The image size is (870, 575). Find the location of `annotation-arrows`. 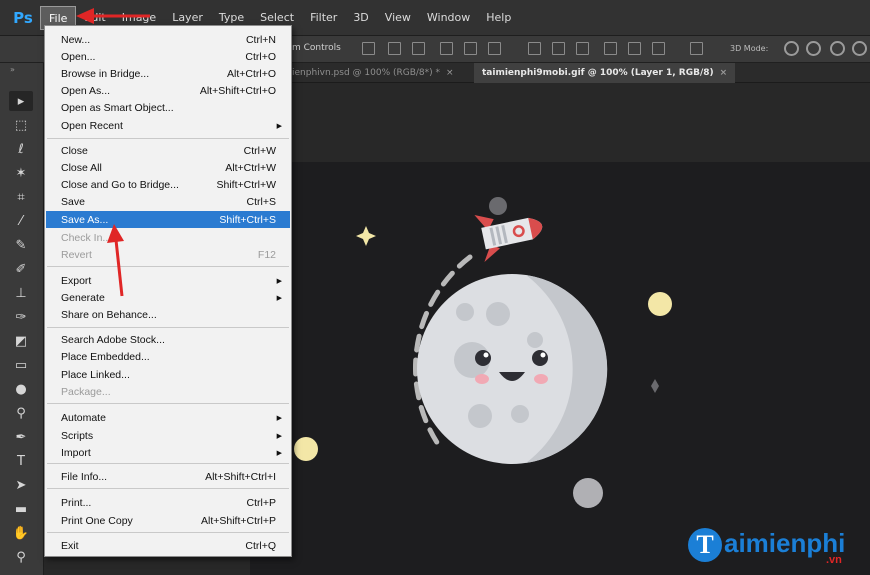

annotation-arrows is located at coordinates (113, 152).